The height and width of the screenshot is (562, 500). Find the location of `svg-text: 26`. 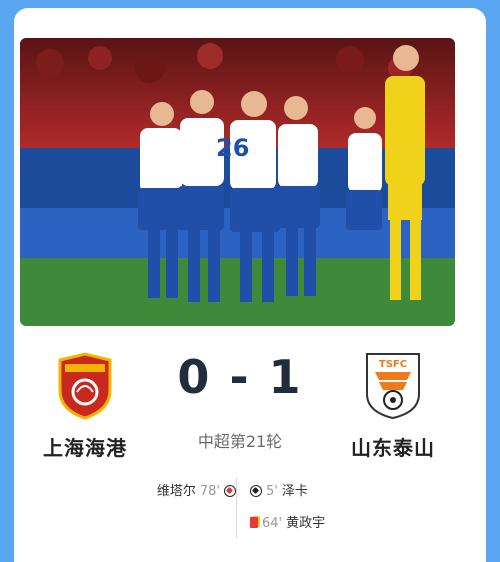

svg-text: 26 is located at coordinates (232, 148).